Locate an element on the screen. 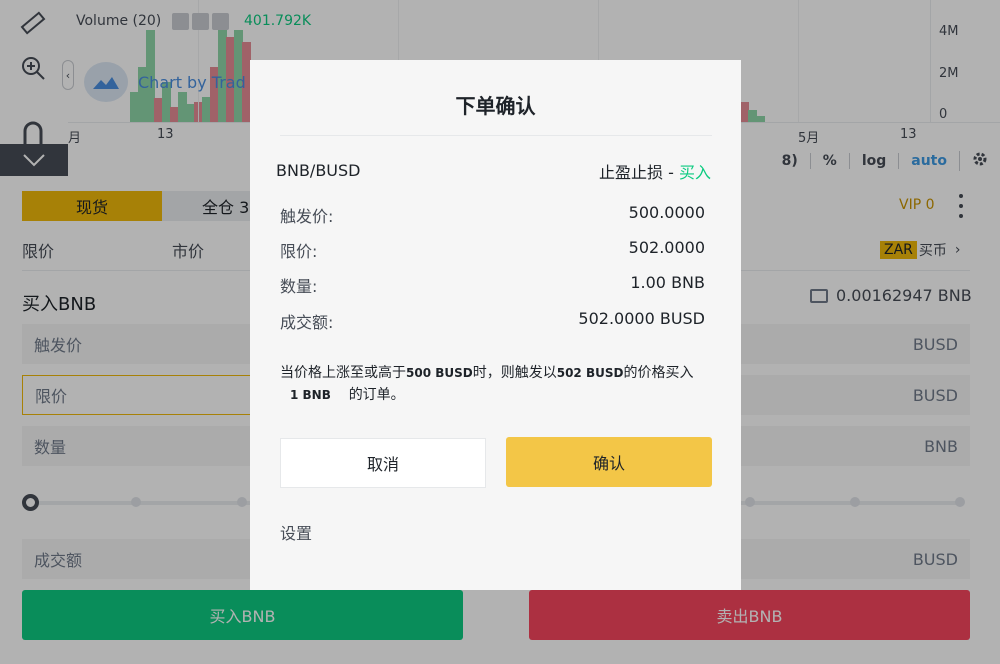 This screenshot has width=1000, height=664. confirm-button: 确认 is located at coordinates (609, 462).